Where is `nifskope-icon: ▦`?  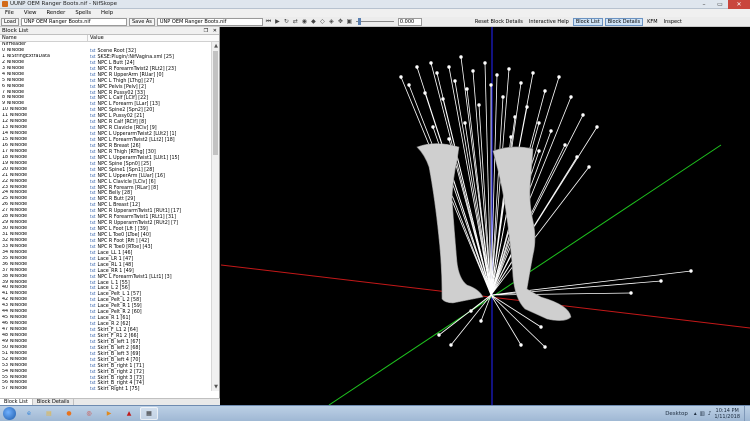
nifskope-icon: ▦ is located at coordinates (149, 413).